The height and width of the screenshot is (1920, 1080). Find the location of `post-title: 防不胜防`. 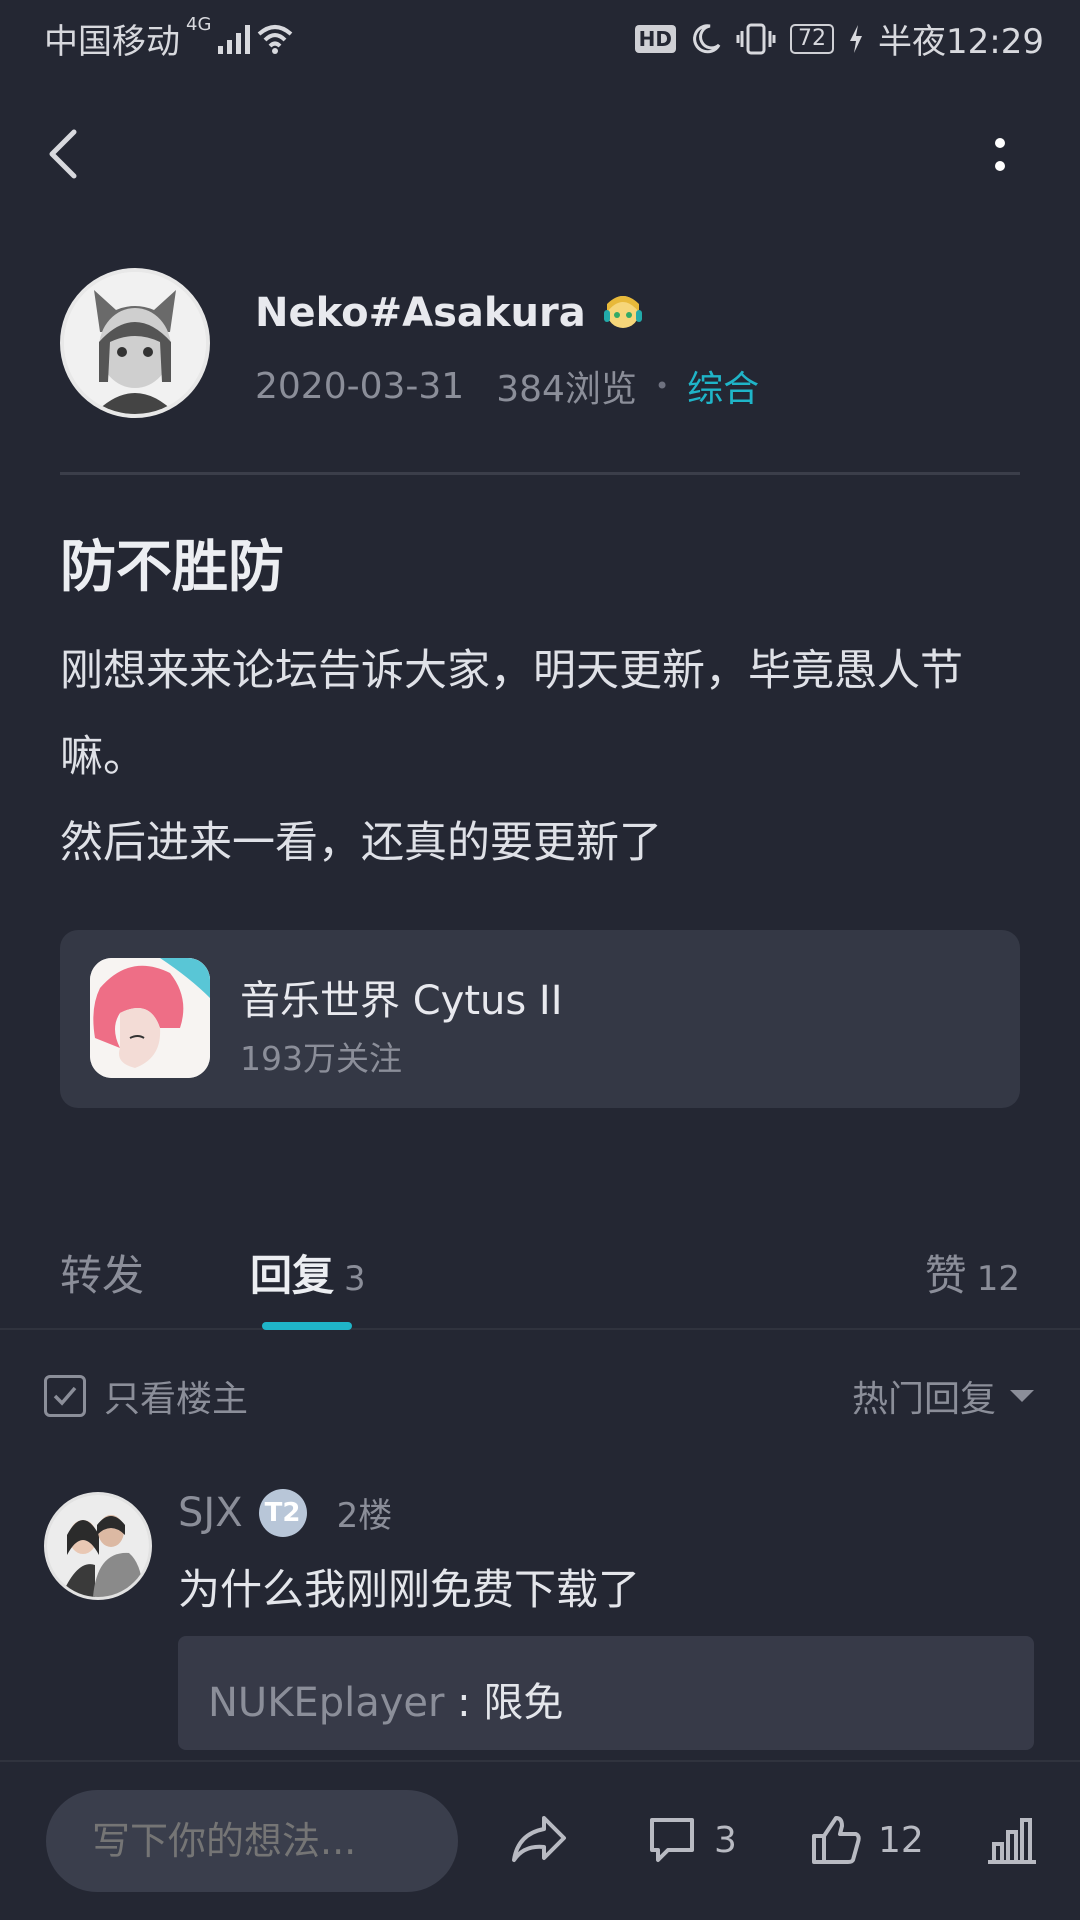

post-title: 防不胜防 is located at coordinates (172, 567).